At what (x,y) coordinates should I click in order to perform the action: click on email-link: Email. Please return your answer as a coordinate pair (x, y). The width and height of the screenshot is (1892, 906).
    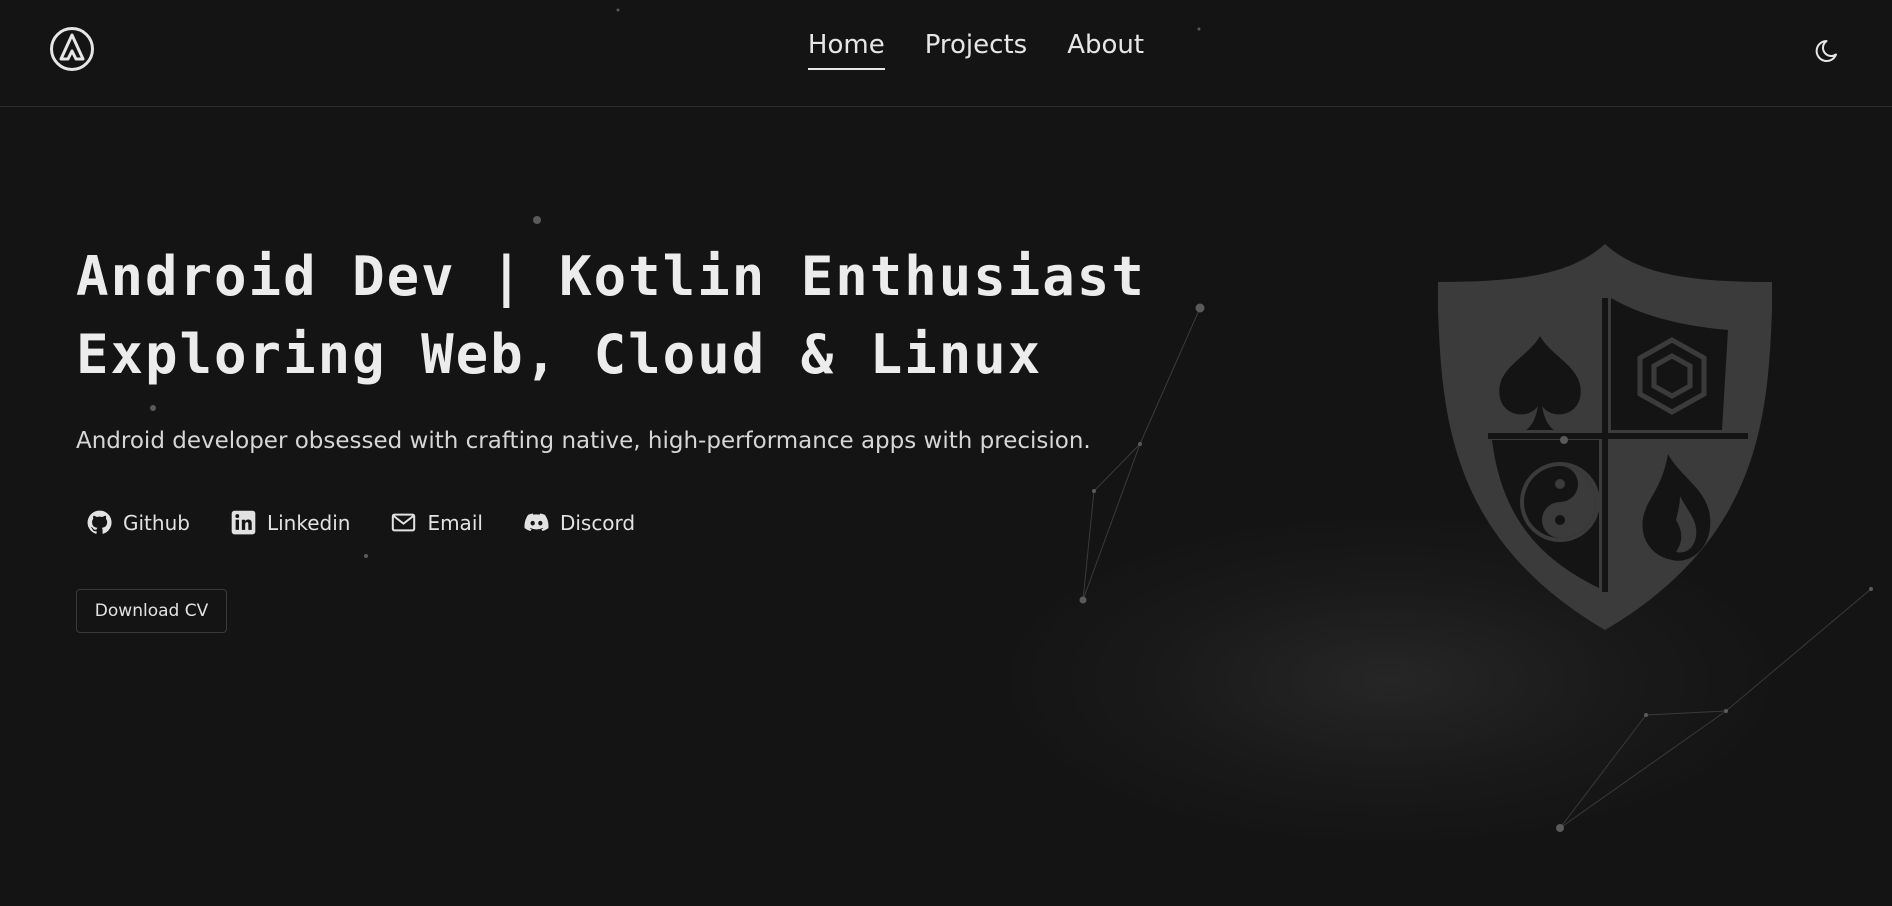
    Looking at the image, I should click on (436, 522).